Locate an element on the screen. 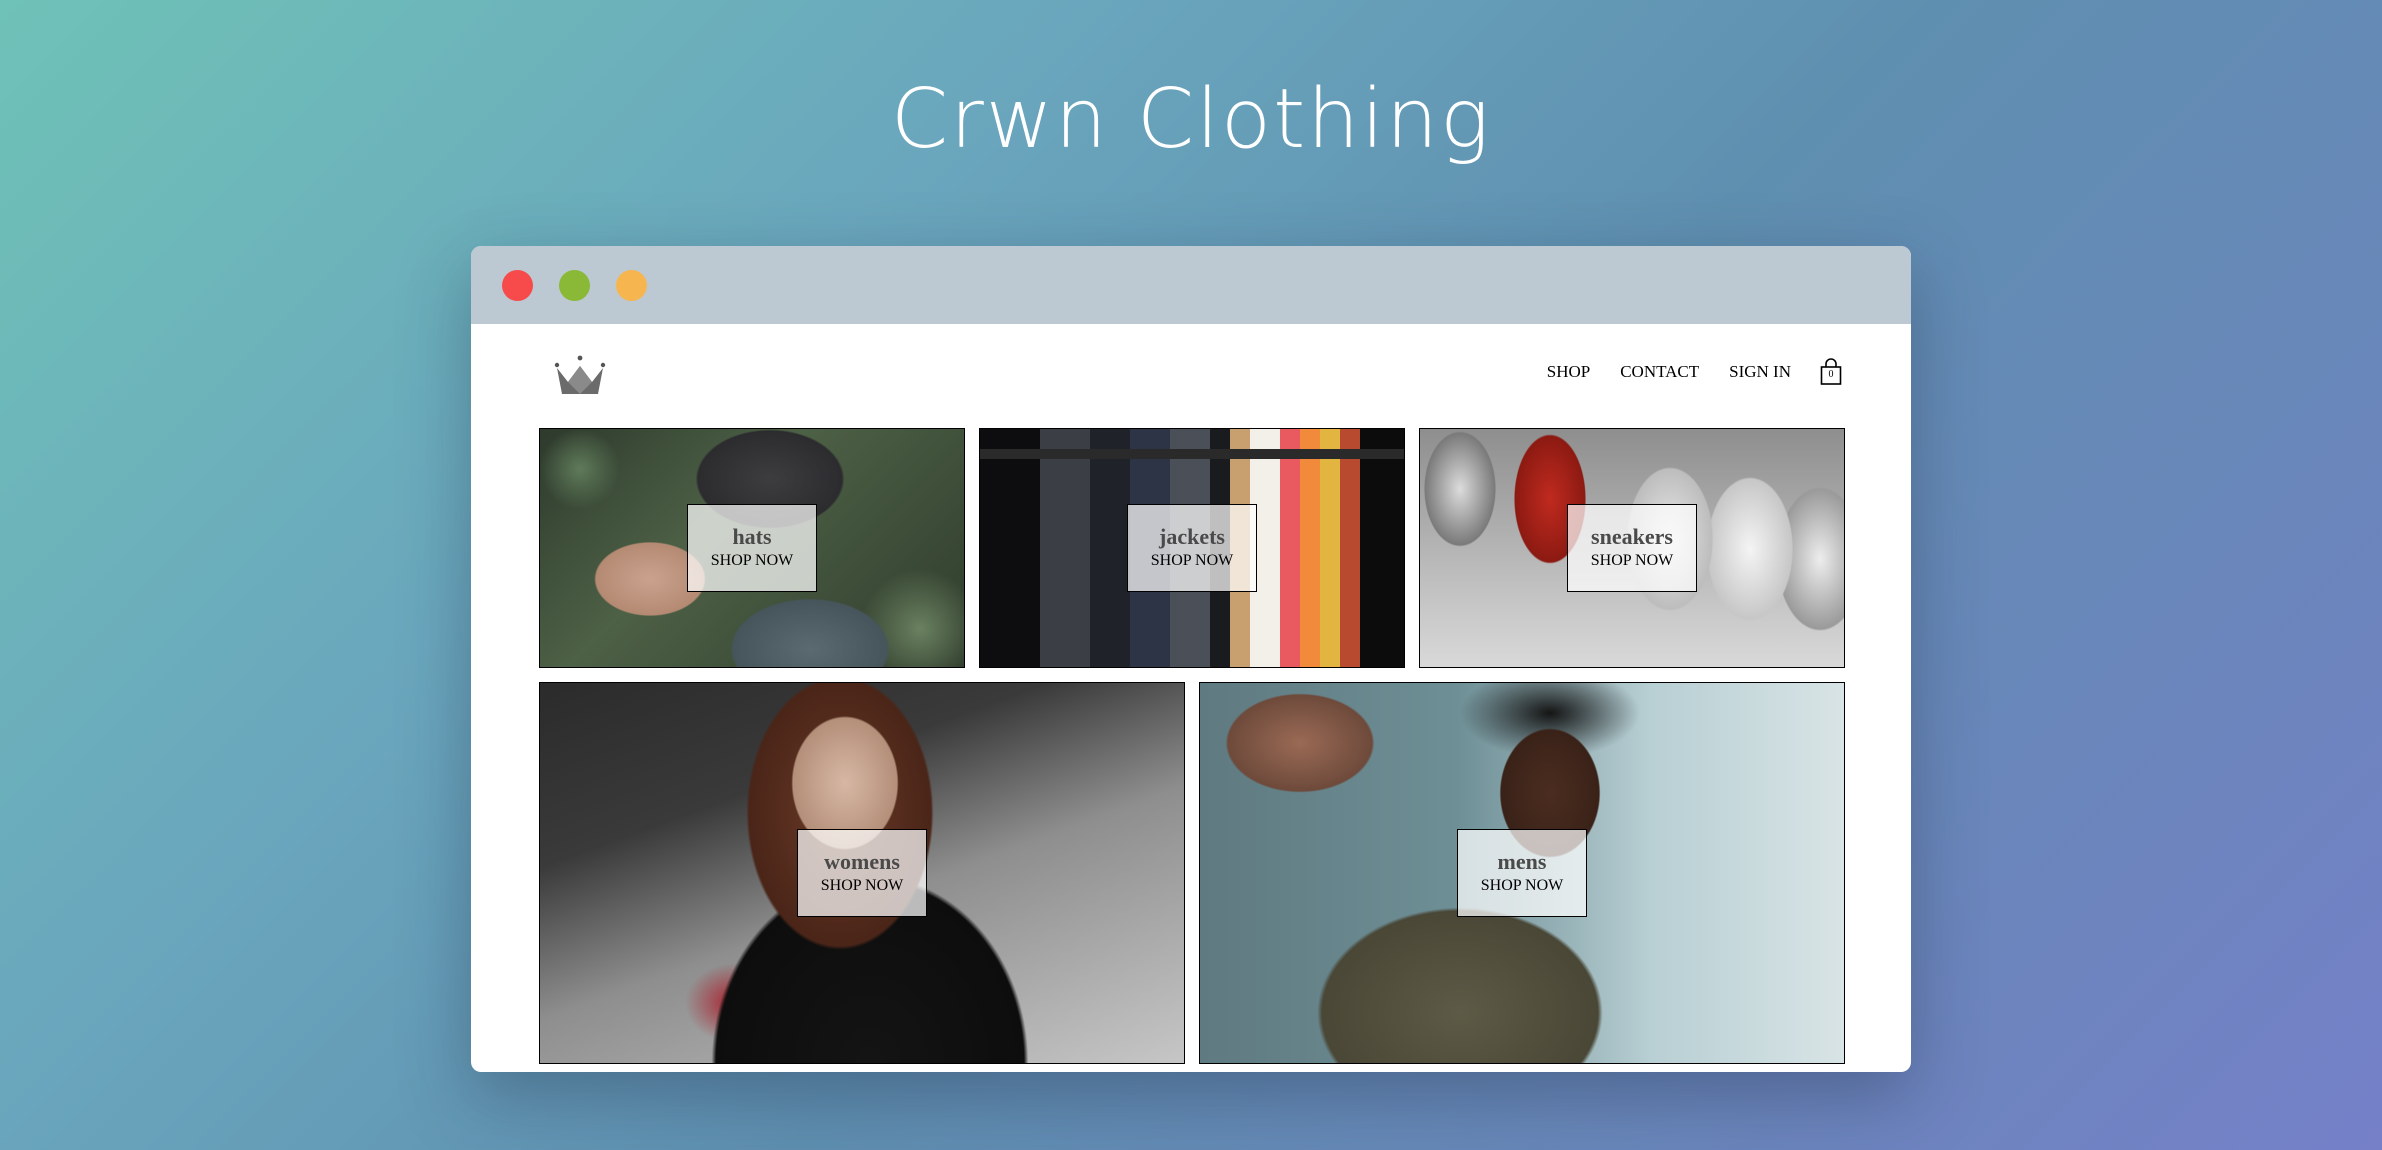  menu-item-title: hats is located at coordinates (752, 536).